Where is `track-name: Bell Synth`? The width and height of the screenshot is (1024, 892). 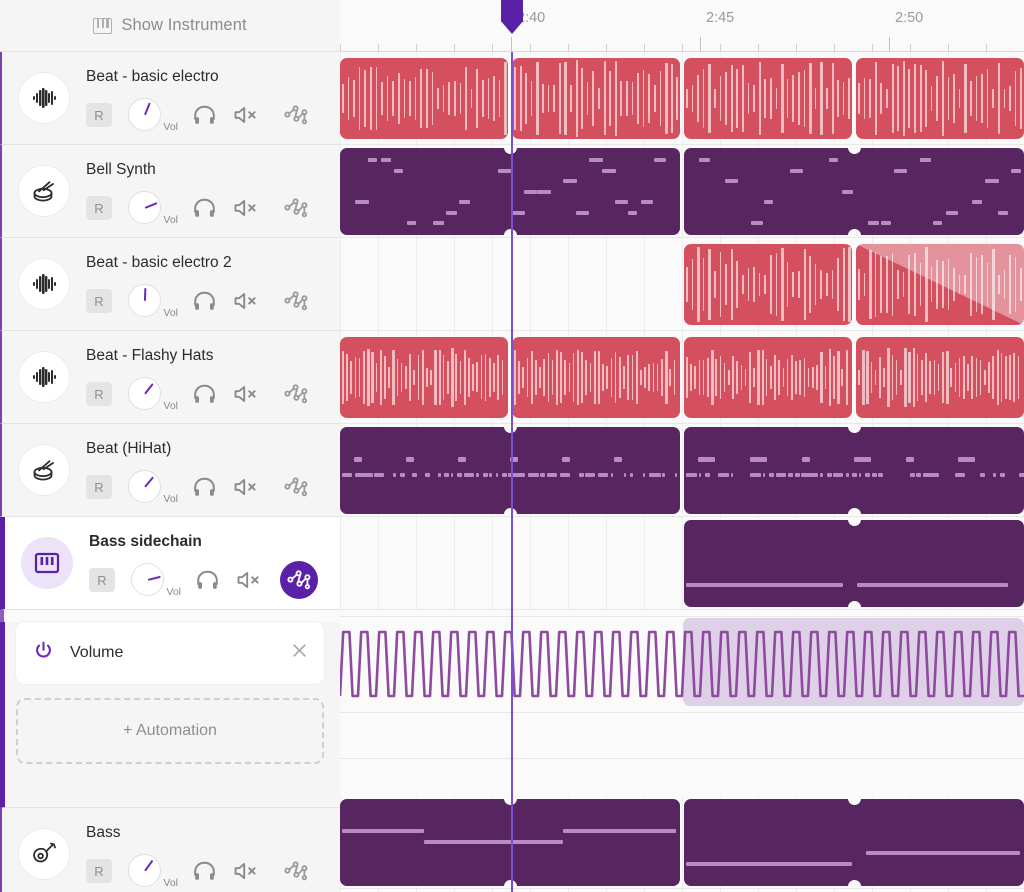 track-name: Bell Synth is located at coordinates (121, 169).